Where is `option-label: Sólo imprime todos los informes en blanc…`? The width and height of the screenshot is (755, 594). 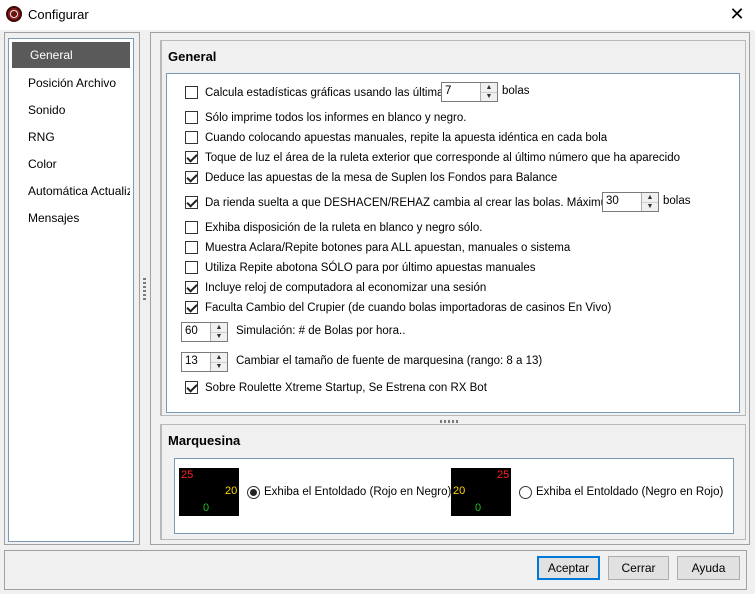
option-label: Sólo imprime todos los informes en blanc… is located at coordinates (336, 118).